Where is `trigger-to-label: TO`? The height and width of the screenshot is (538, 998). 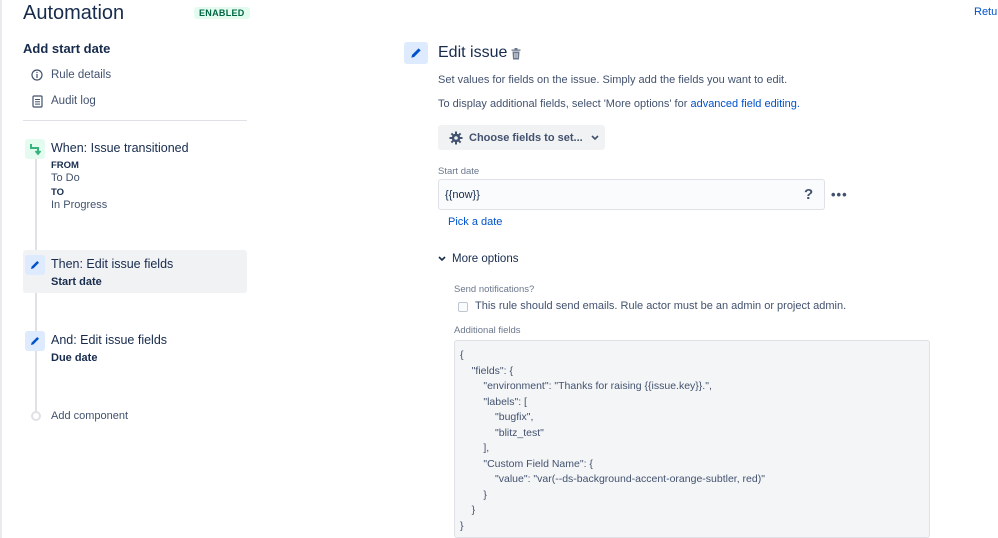 trigger-to-label: TO is located at coordinates (58, 192).